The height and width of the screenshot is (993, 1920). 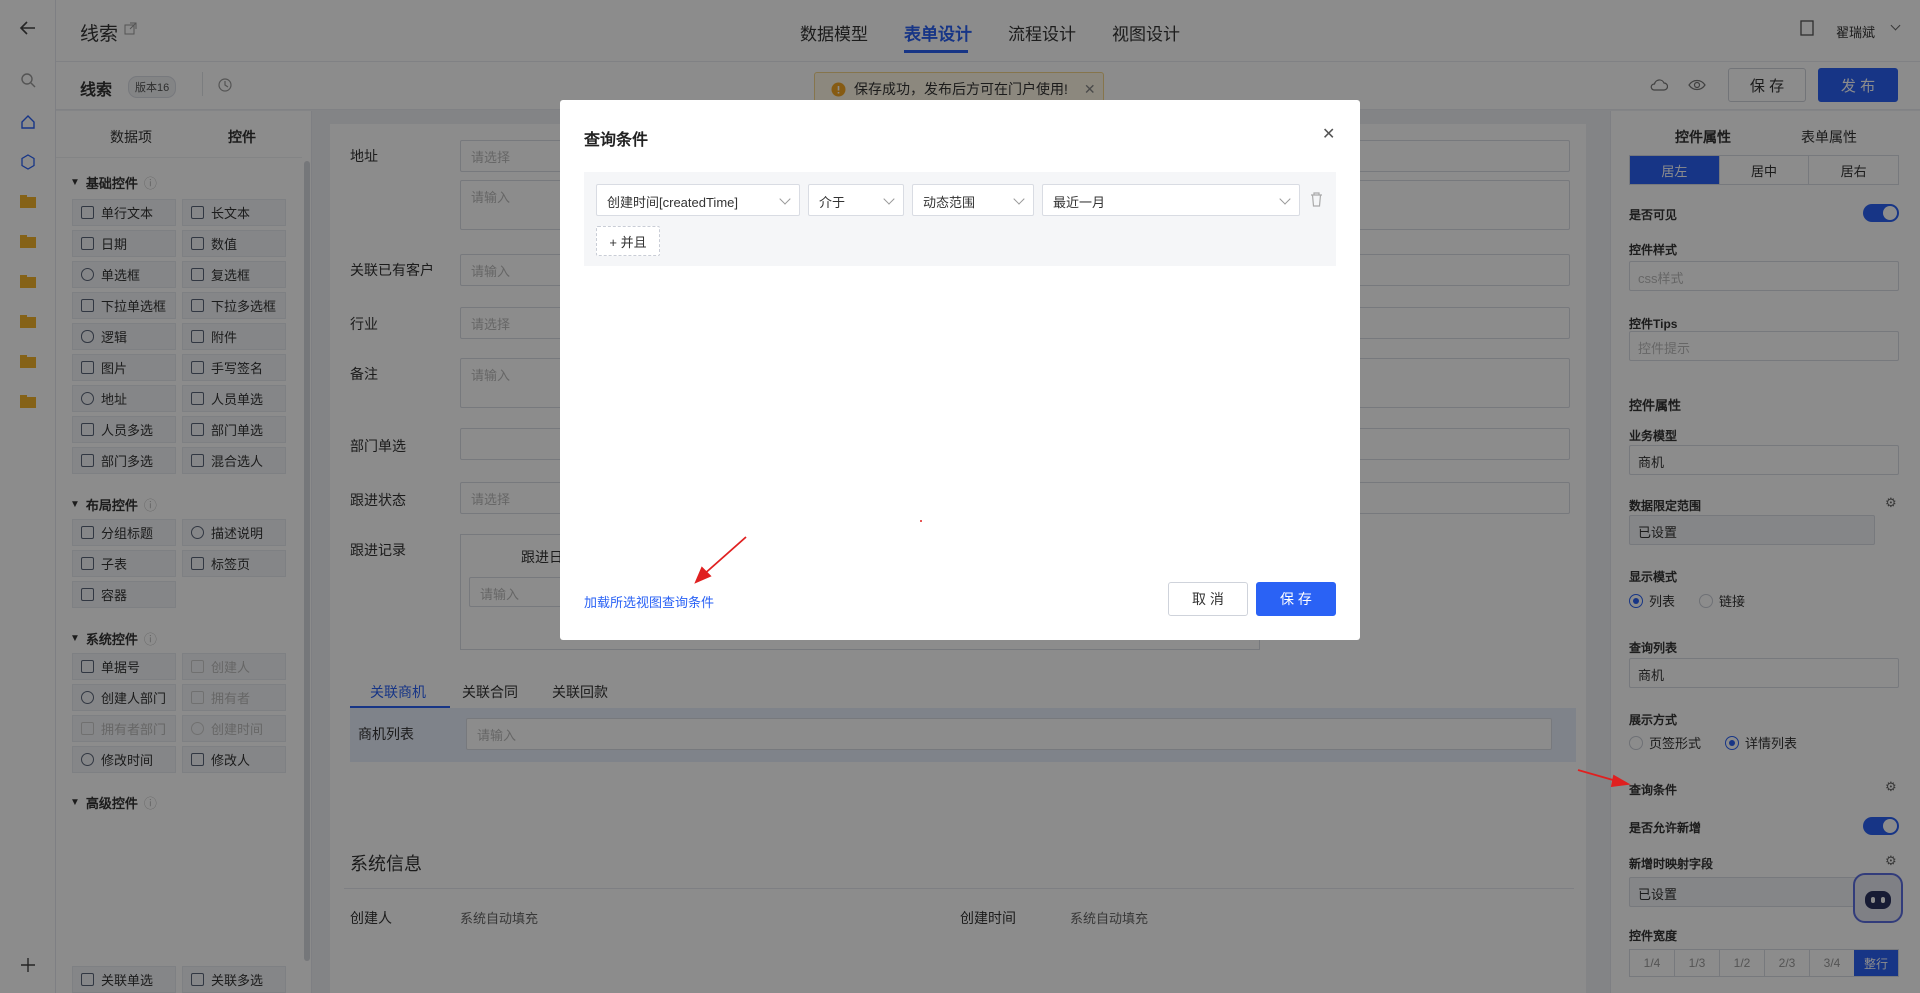 What do you see at coordinates (1162, 654) in the screenshot?
I see `annotation-arrows` at bounding box center [1162, 654].